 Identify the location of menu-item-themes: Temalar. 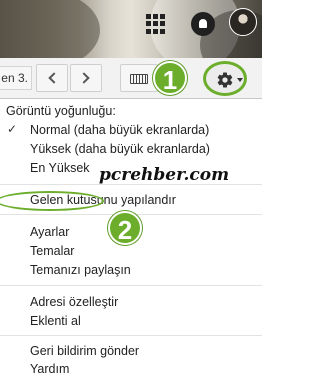
(52, 251).